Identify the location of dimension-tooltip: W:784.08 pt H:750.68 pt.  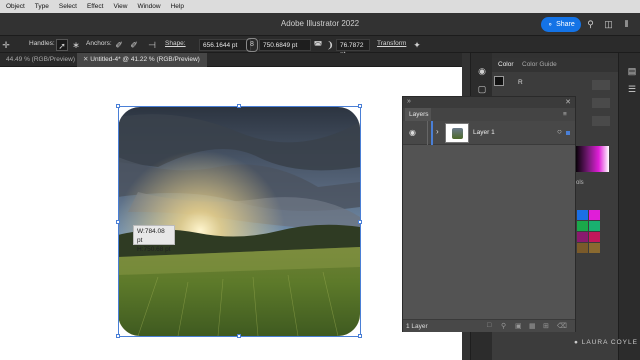
(154, 239).